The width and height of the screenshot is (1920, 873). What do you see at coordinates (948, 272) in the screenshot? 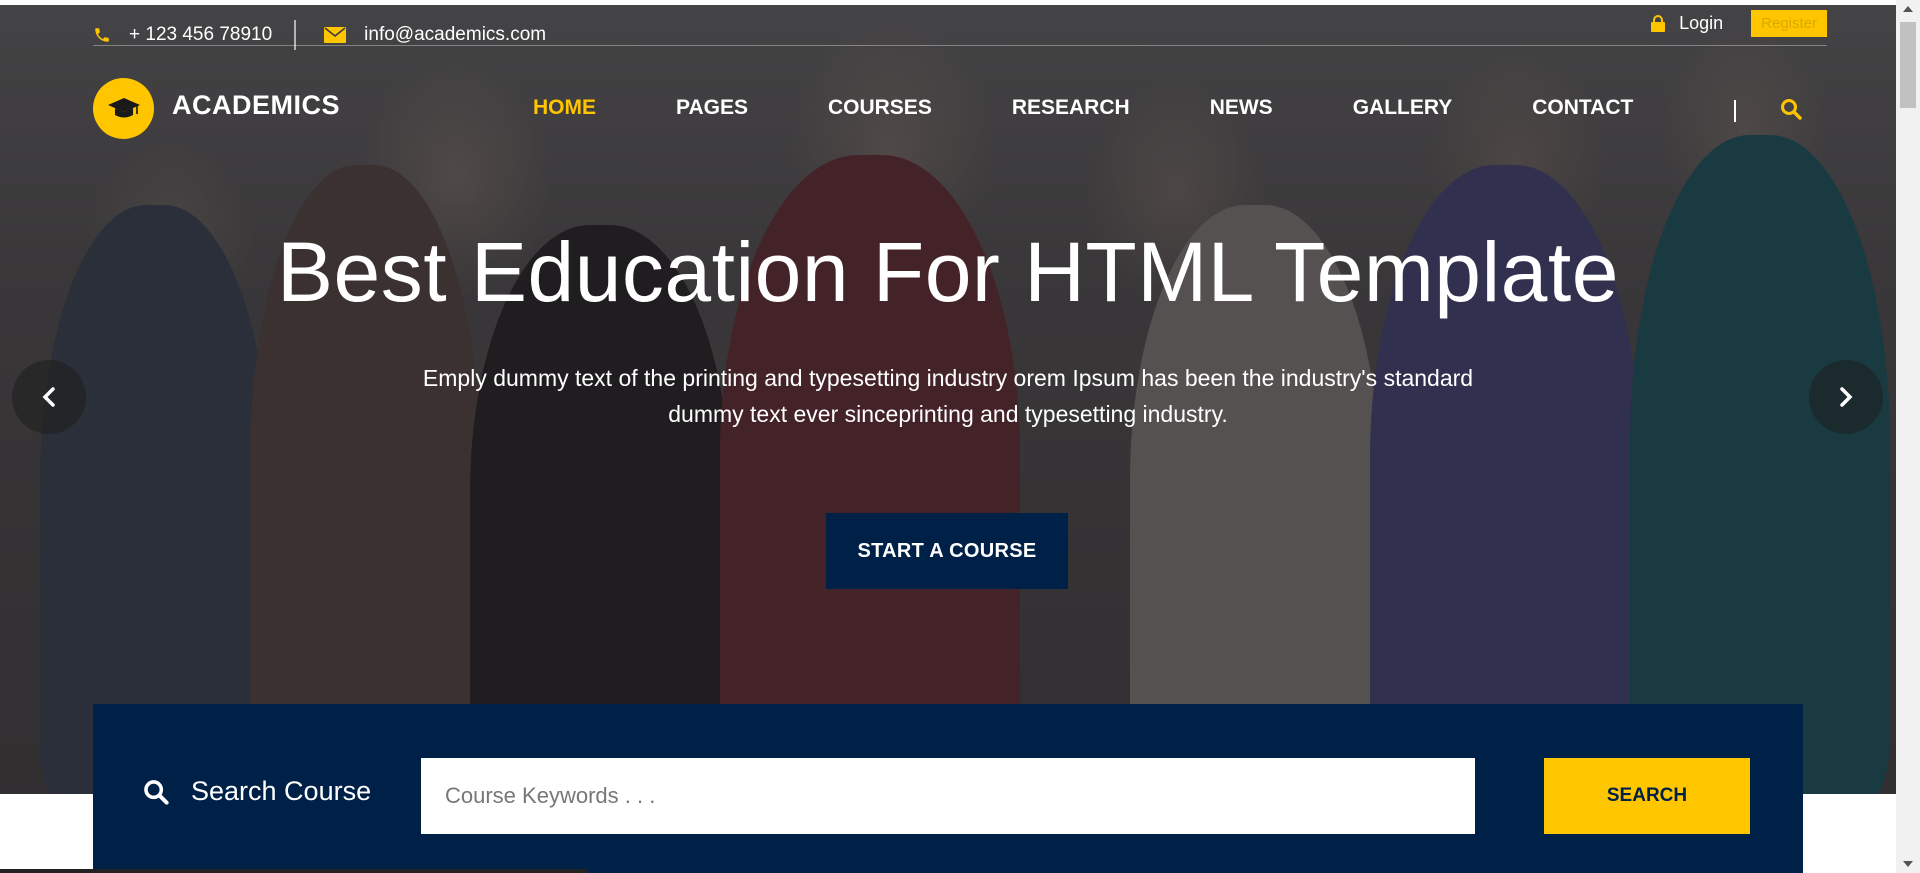
I see `hero-title: Best Education For HTML Template` at bounding box center [948, 272].